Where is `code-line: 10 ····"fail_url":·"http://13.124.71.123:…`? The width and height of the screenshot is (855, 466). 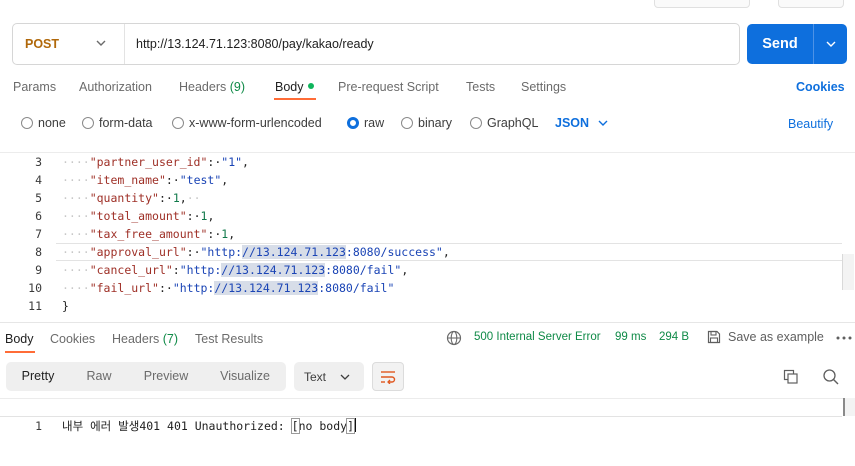
code-line: 10 ····"fail_url":·"http://13.124.71.123:… is located at coordinates (421, 288).